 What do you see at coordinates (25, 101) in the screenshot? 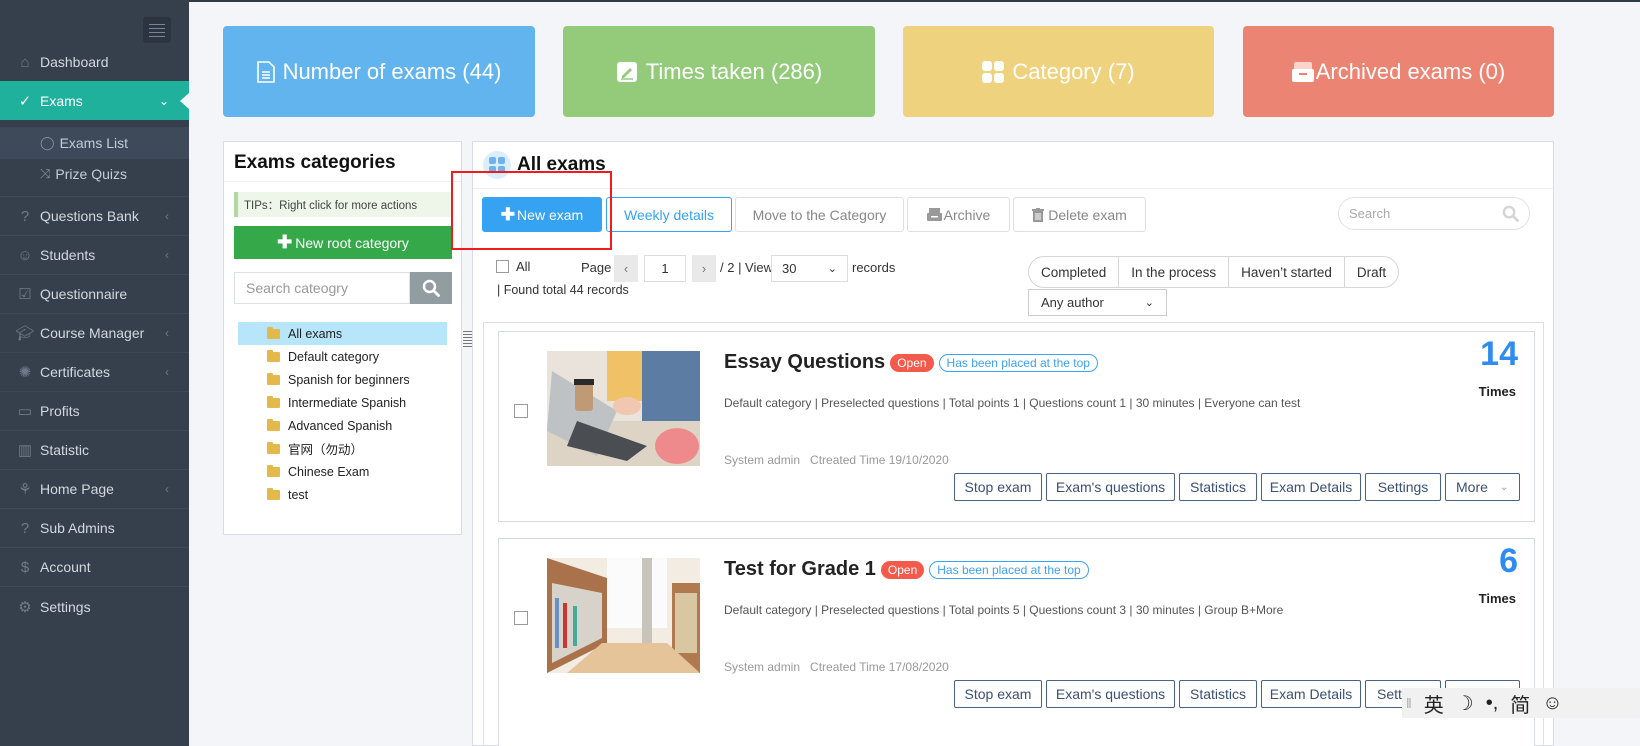
I see `check-circle-icon: ✓` at bounding box center [25, 101].